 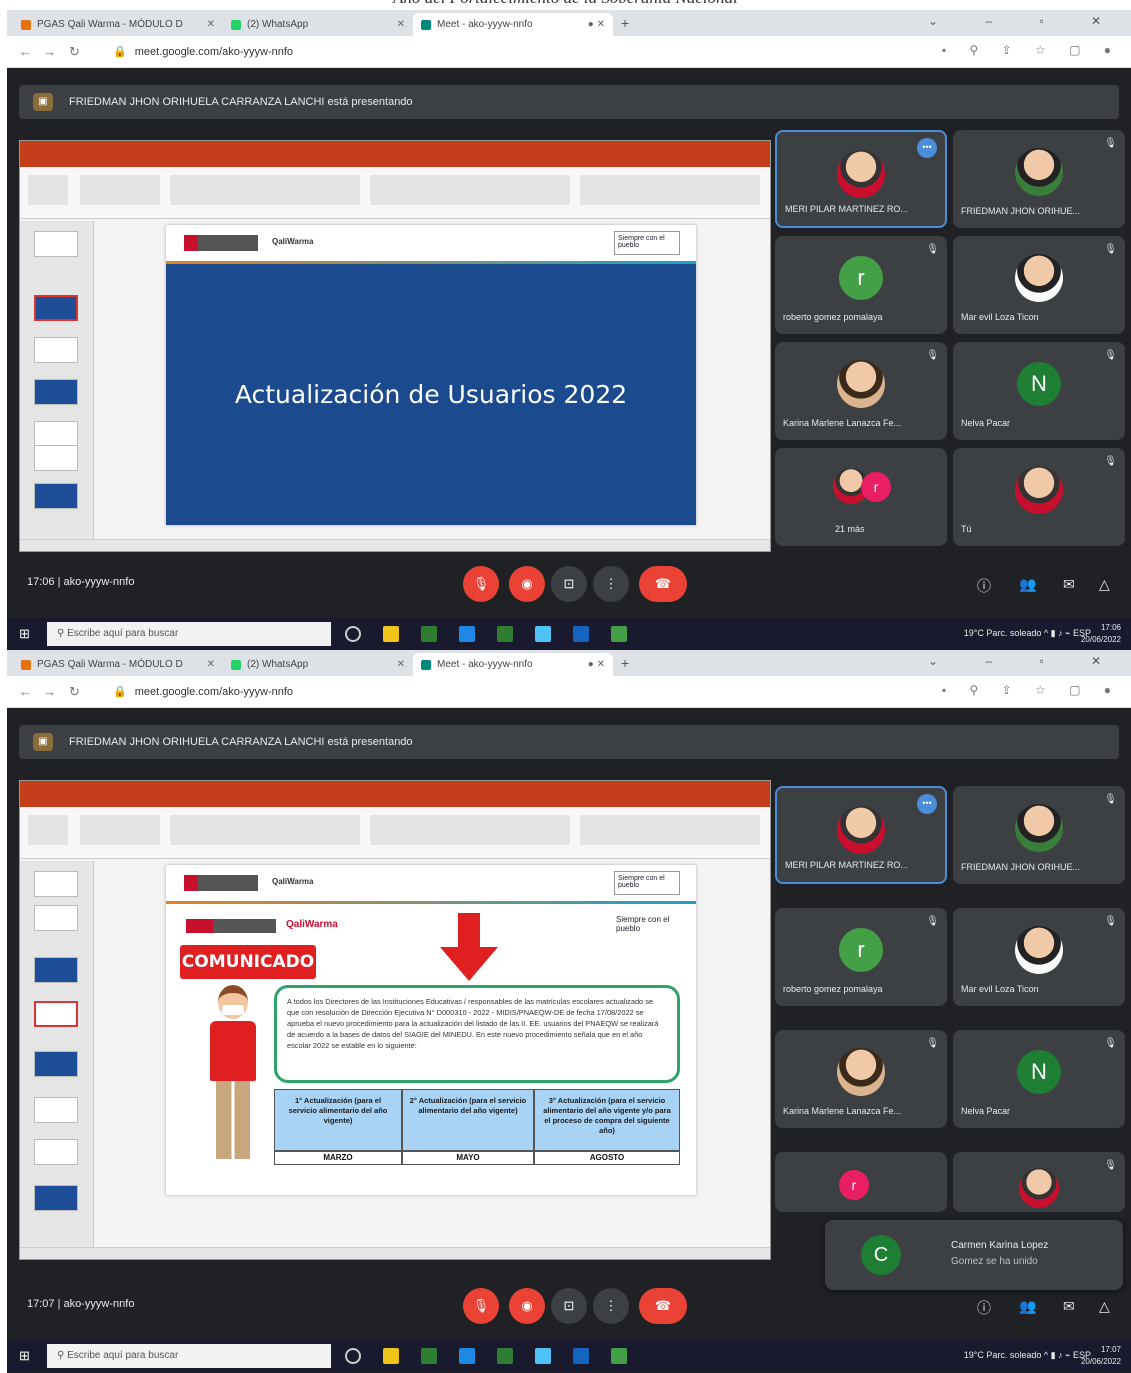 What do you see at coordinates (1000, 1245) in the screenshot?
I see `toast-name: Carmen Karina Lopez` at bounding box center [1000, 1245].